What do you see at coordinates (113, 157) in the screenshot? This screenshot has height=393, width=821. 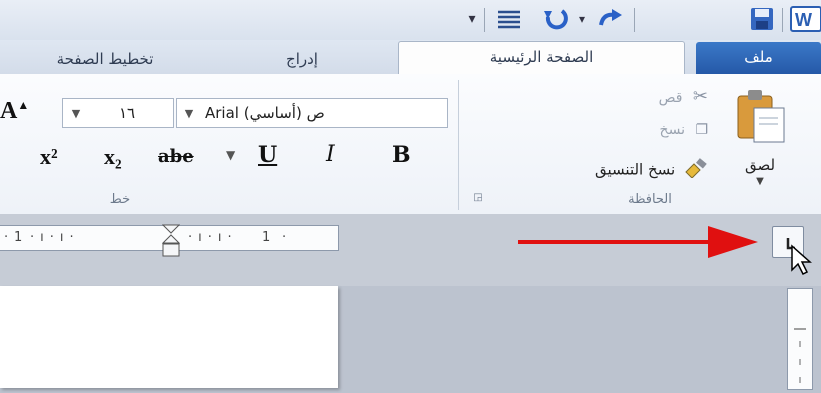 I see `subscript-button: x₂` at bounding box center [113, 157].